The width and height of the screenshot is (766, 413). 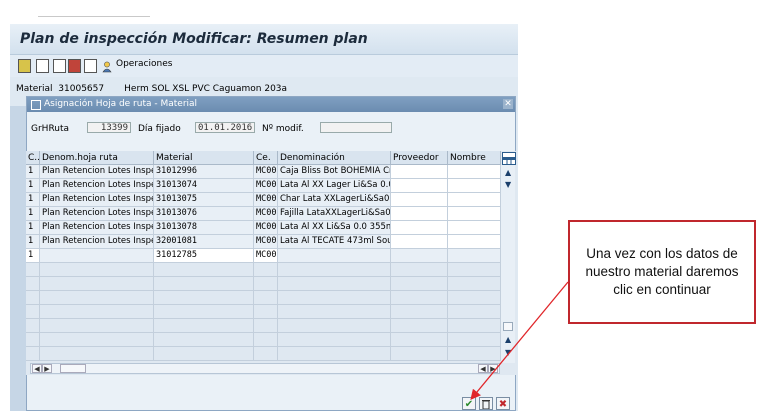 I want to click on callout-arrow, so click(x=519, y=341).